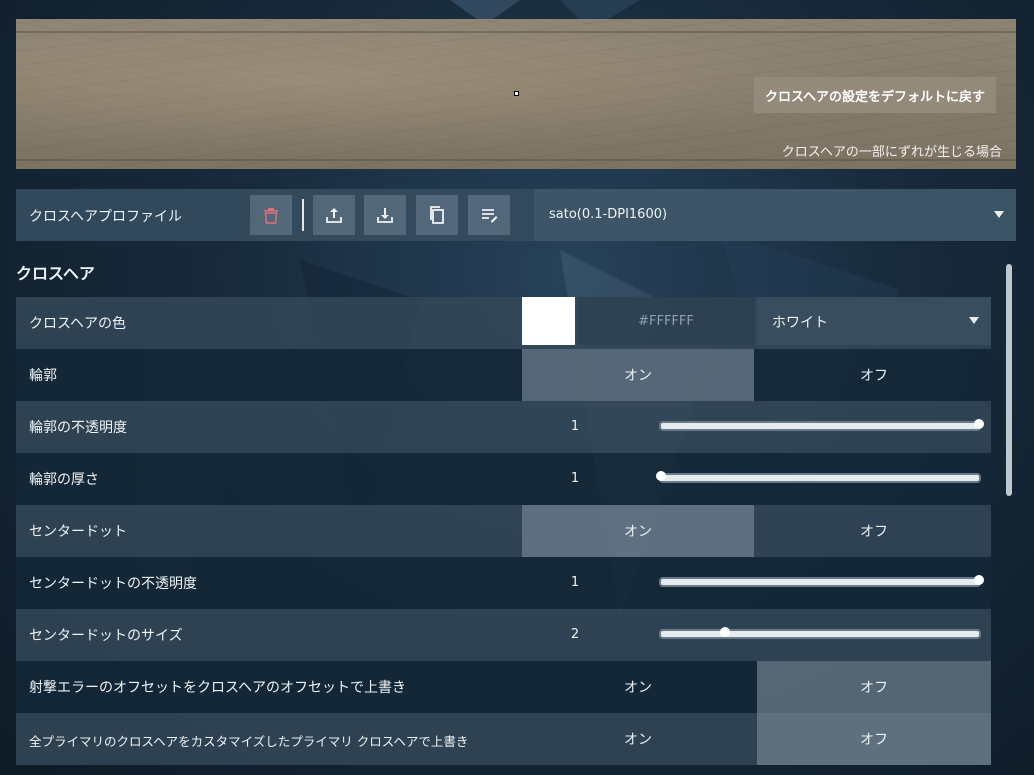  What do you see at coordinates (874, 321) in the screenshot?
I see `color-dropdown: ホワイト` at bounding box center [874, 321].